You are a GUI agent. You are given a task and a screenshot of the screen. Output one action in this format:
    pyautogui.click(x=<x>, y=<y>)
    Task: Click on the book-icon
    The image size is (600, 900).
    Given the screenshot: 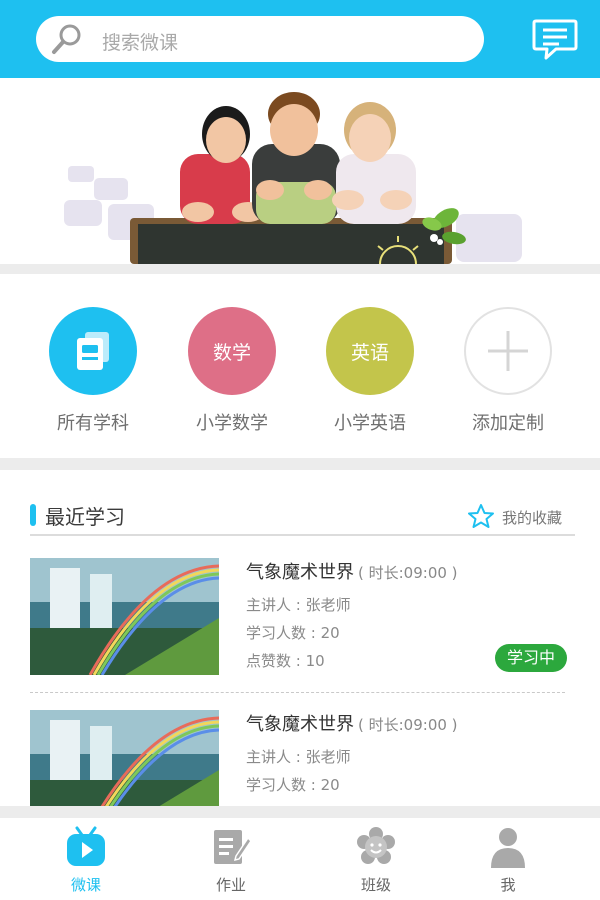 What is the action you would take?
    pyautogui.click(x=93, y=351)
    